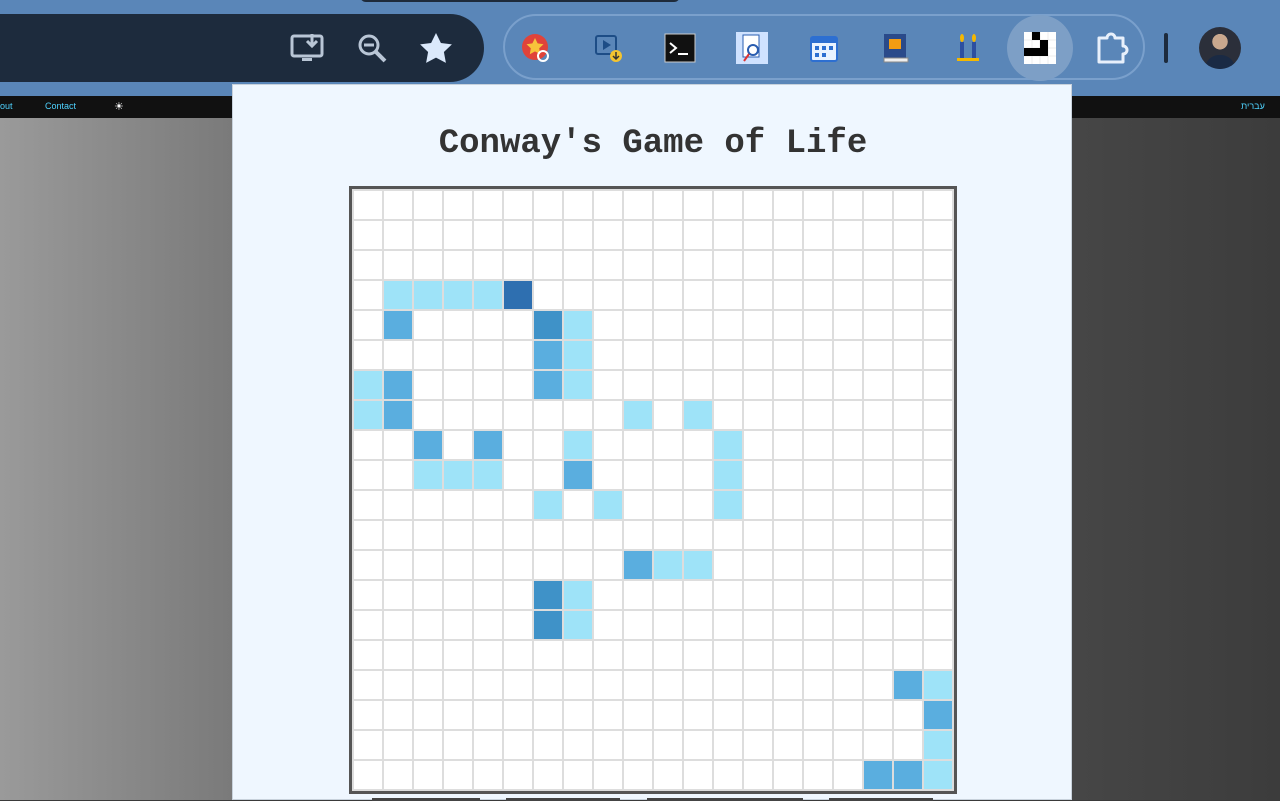  I want to click on avatar, so click(1220, 48).